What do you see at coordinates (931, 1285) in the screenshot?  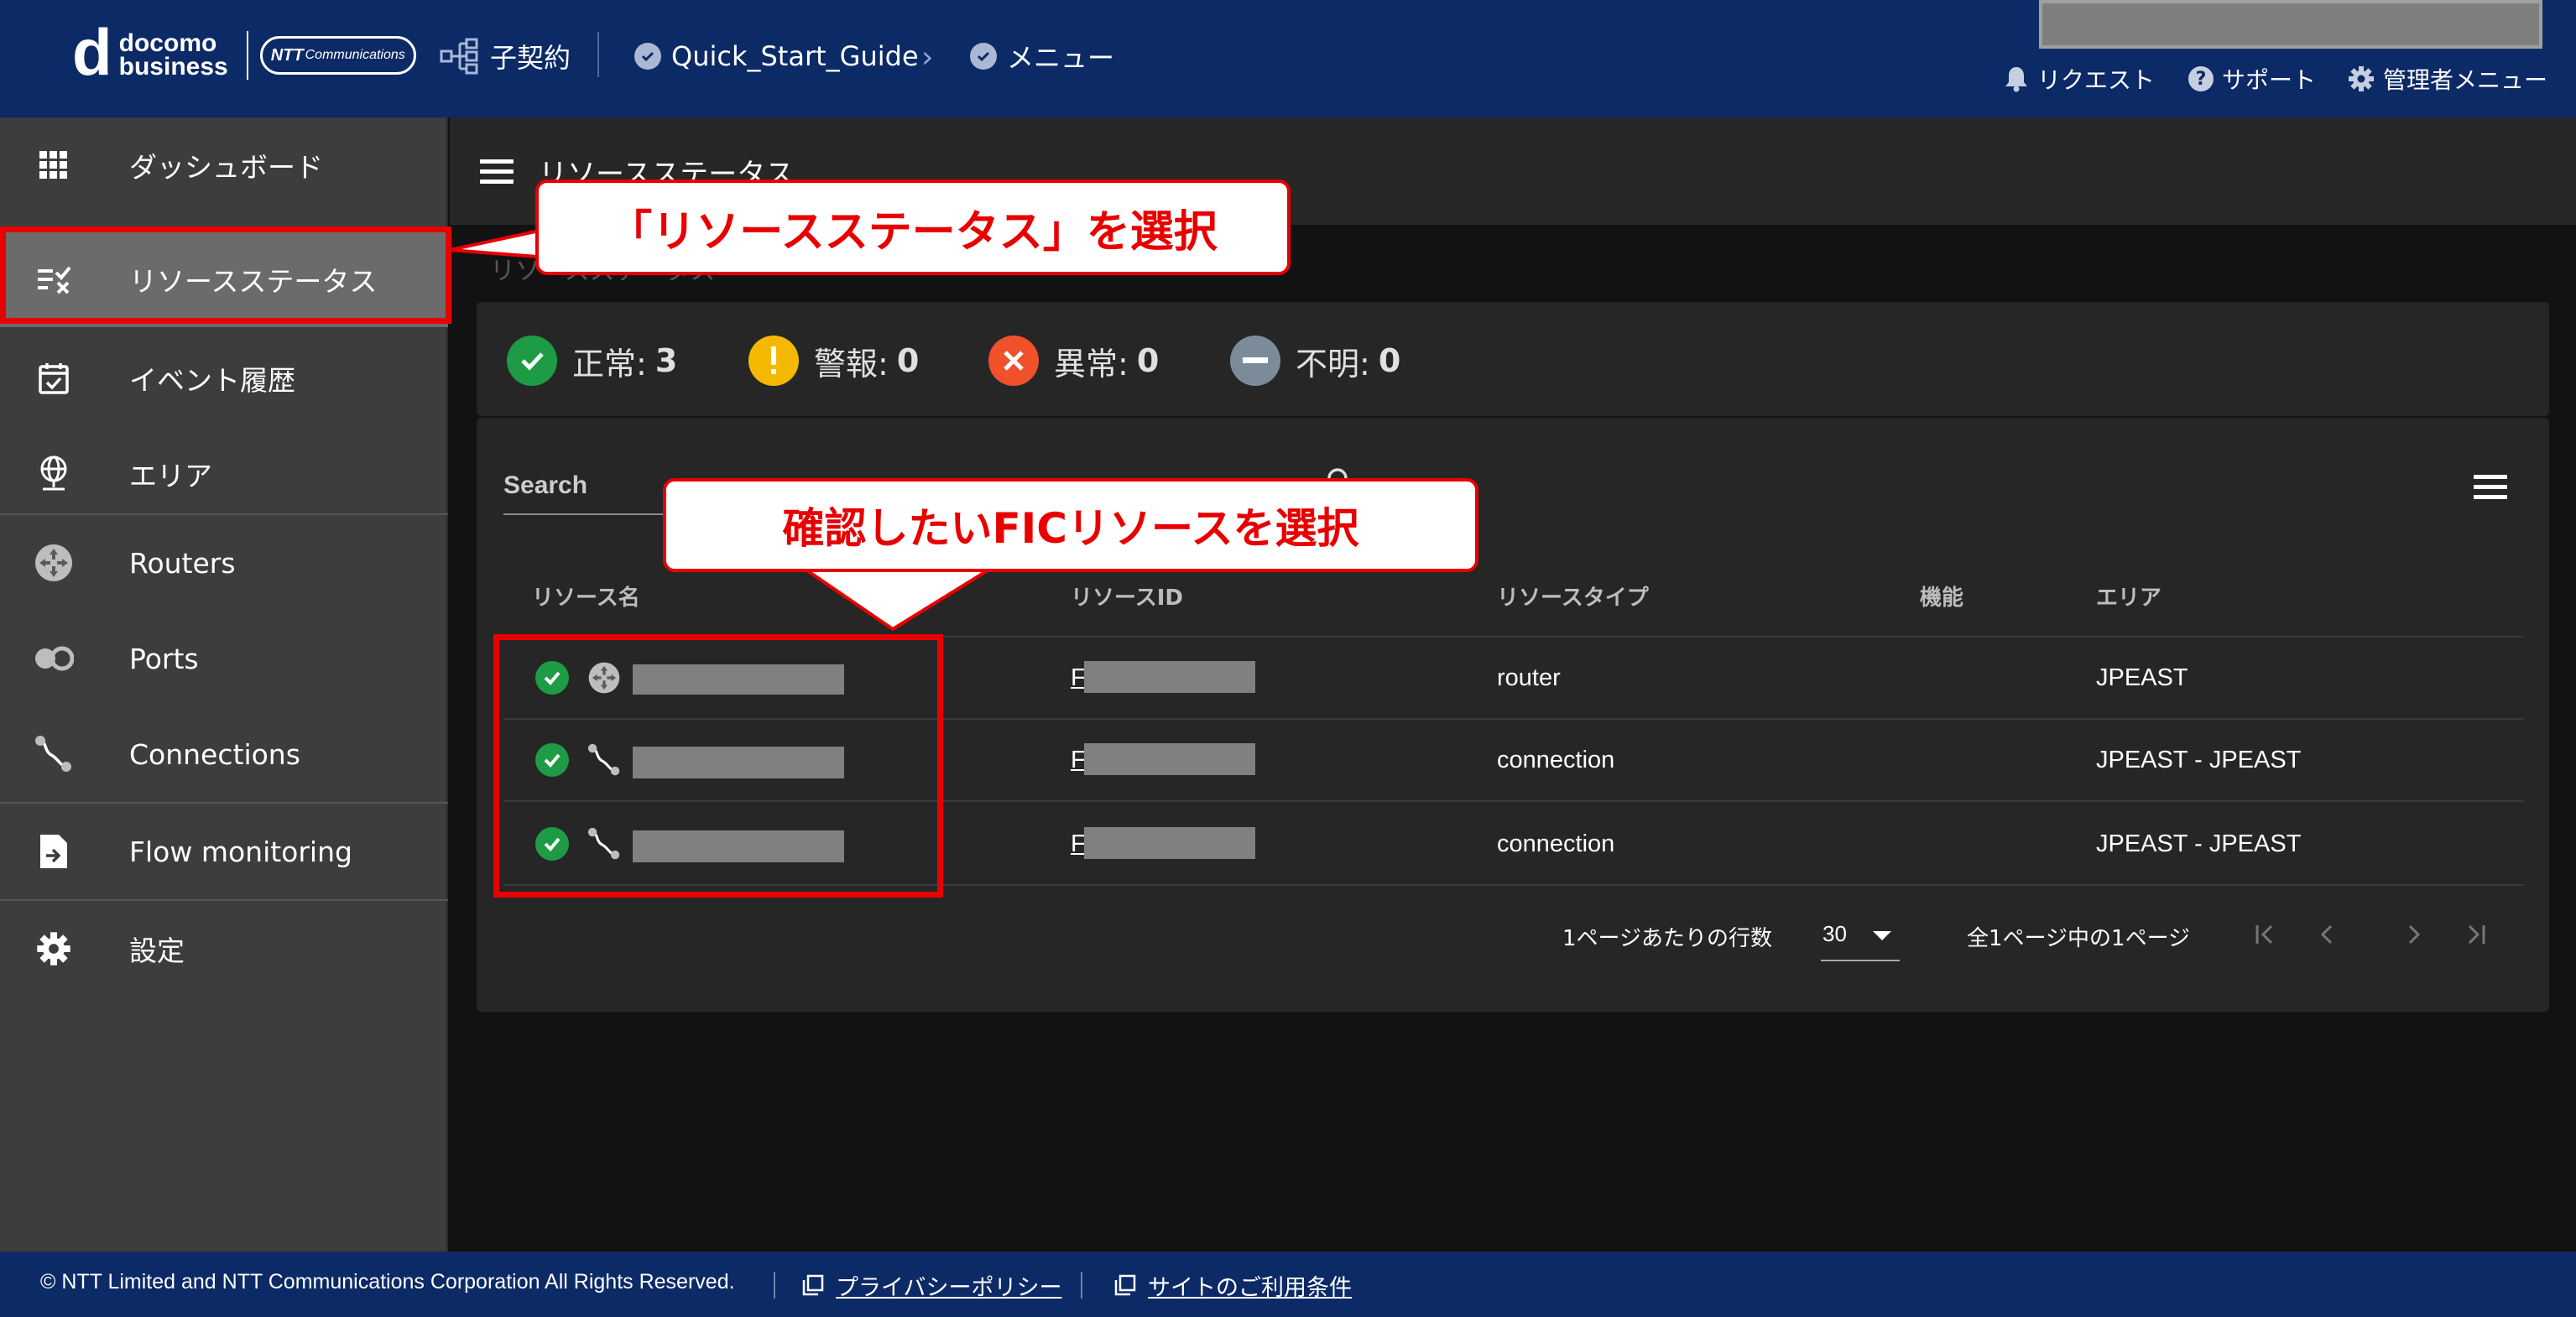 I see `privacy-policy-link: プライバシーポリシー` at bounding box center [931, 1285].